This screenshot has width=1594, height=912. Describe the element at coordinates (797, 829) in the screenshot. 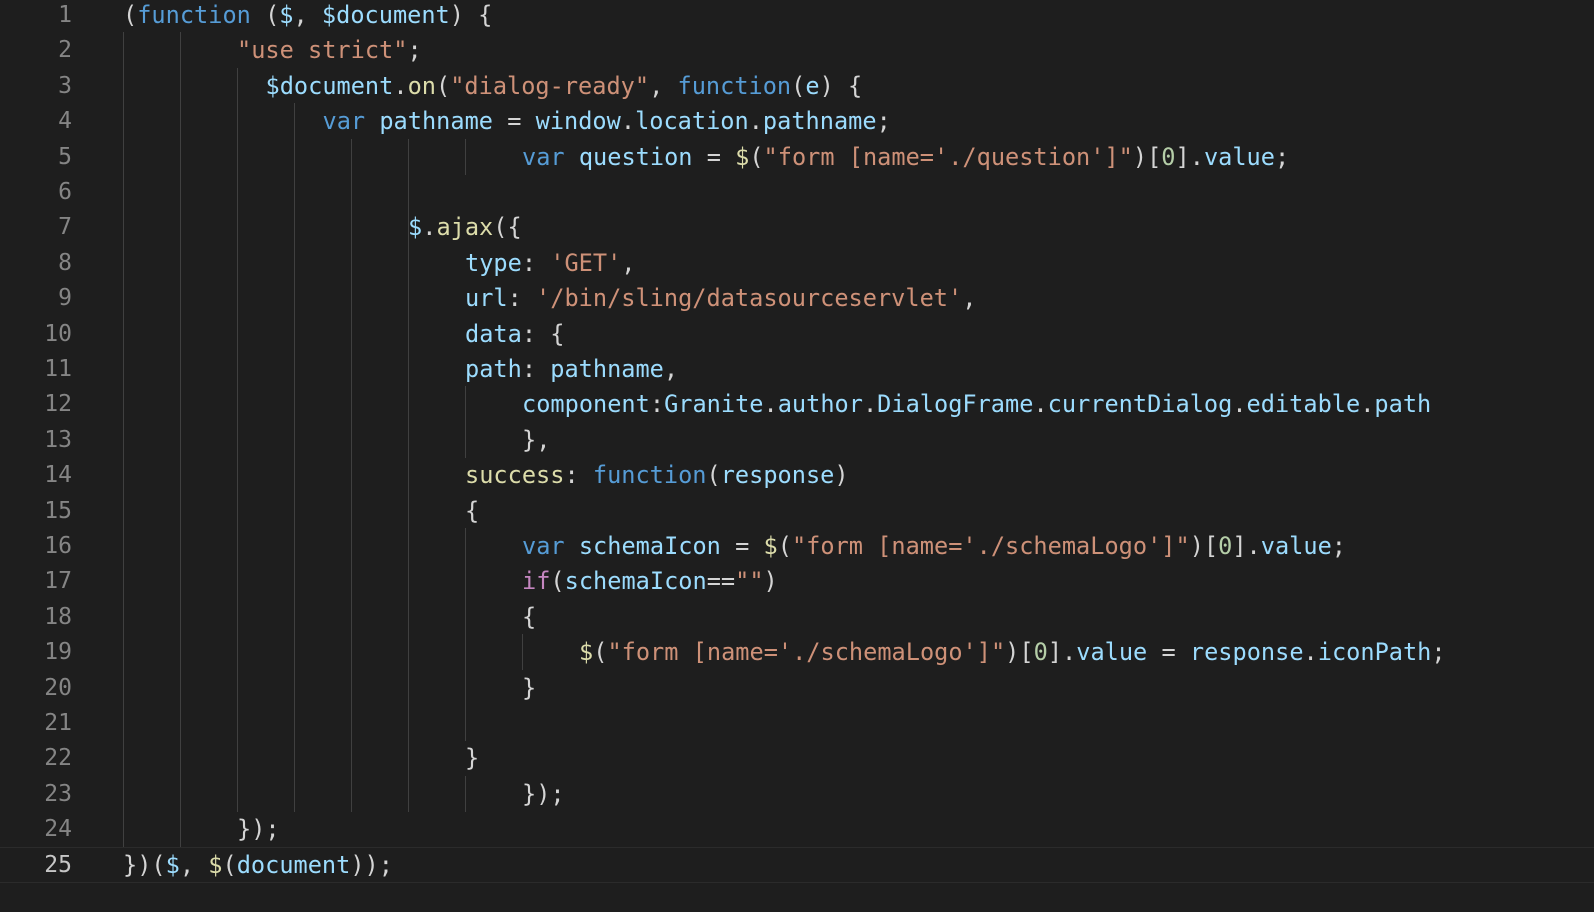

I see `code-line: 24});` at that location.